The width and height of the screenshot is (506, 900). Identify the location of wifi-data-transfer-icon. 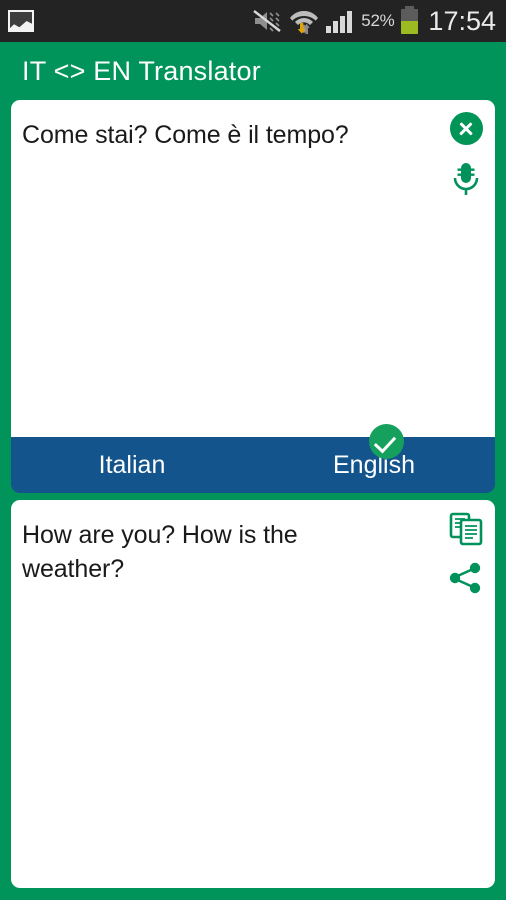
(304, 21).